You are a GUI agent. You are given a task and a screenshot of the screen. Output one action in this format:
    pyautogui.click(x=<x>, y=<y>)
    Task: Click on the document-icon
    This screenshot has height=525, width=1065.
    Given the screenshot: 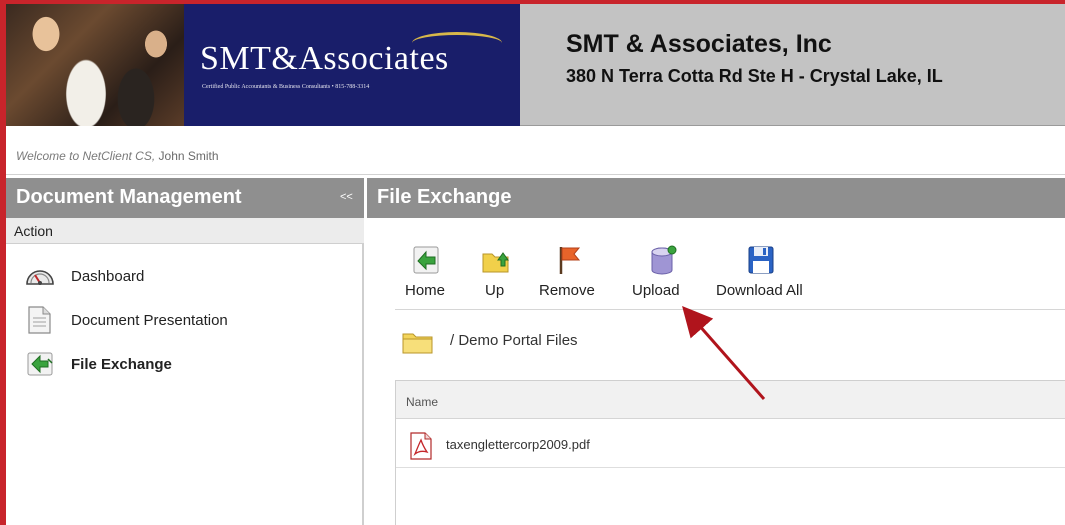 What is the action you would take?
    pyautogui.click(x=39, y=320)
    